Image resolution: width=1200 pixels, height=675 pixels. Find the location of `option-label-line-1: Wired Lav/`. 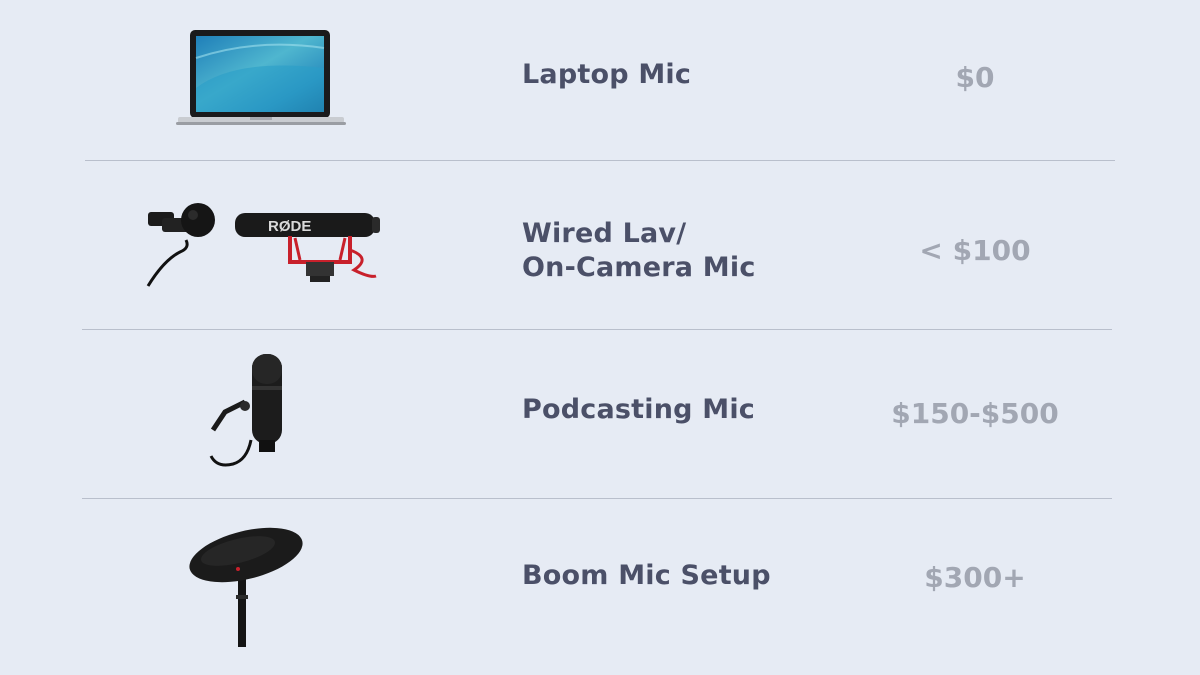

option-label-line-1: Wired Lav/ is located at coordinates (604, 233).